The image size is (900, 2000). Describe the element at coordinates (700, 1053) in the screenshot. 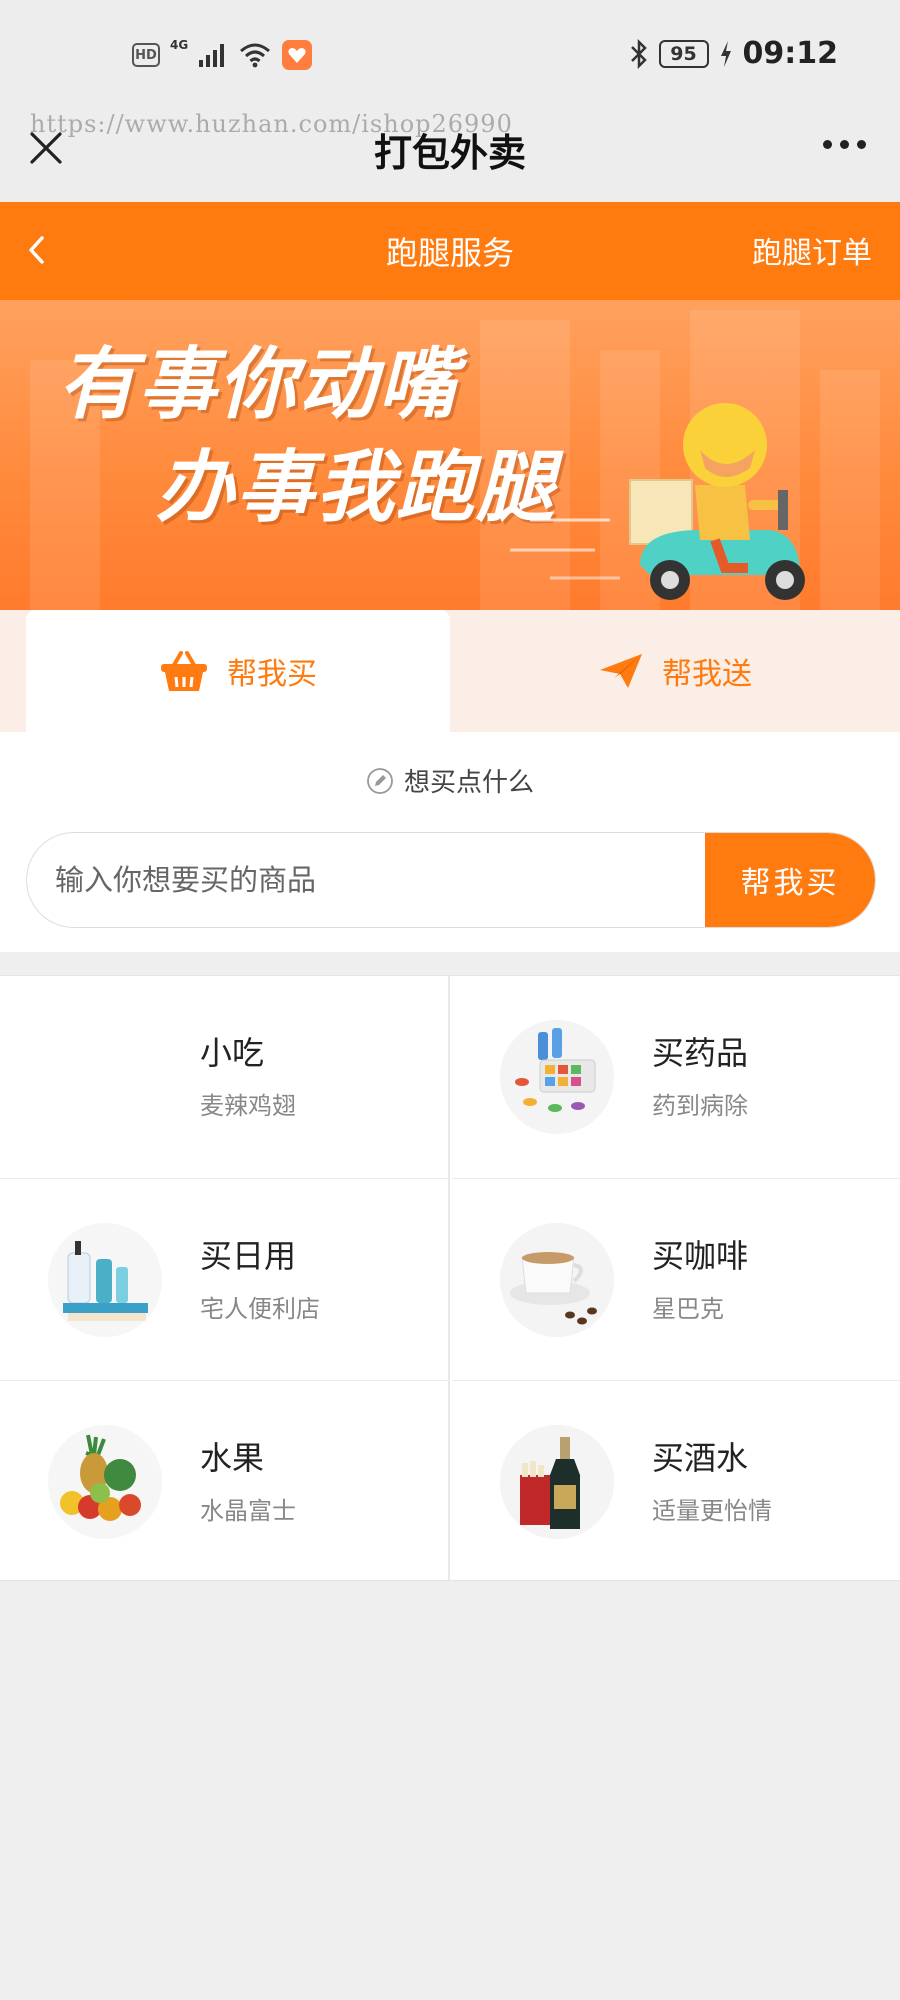

I see `category-title: 买药品` at that location.